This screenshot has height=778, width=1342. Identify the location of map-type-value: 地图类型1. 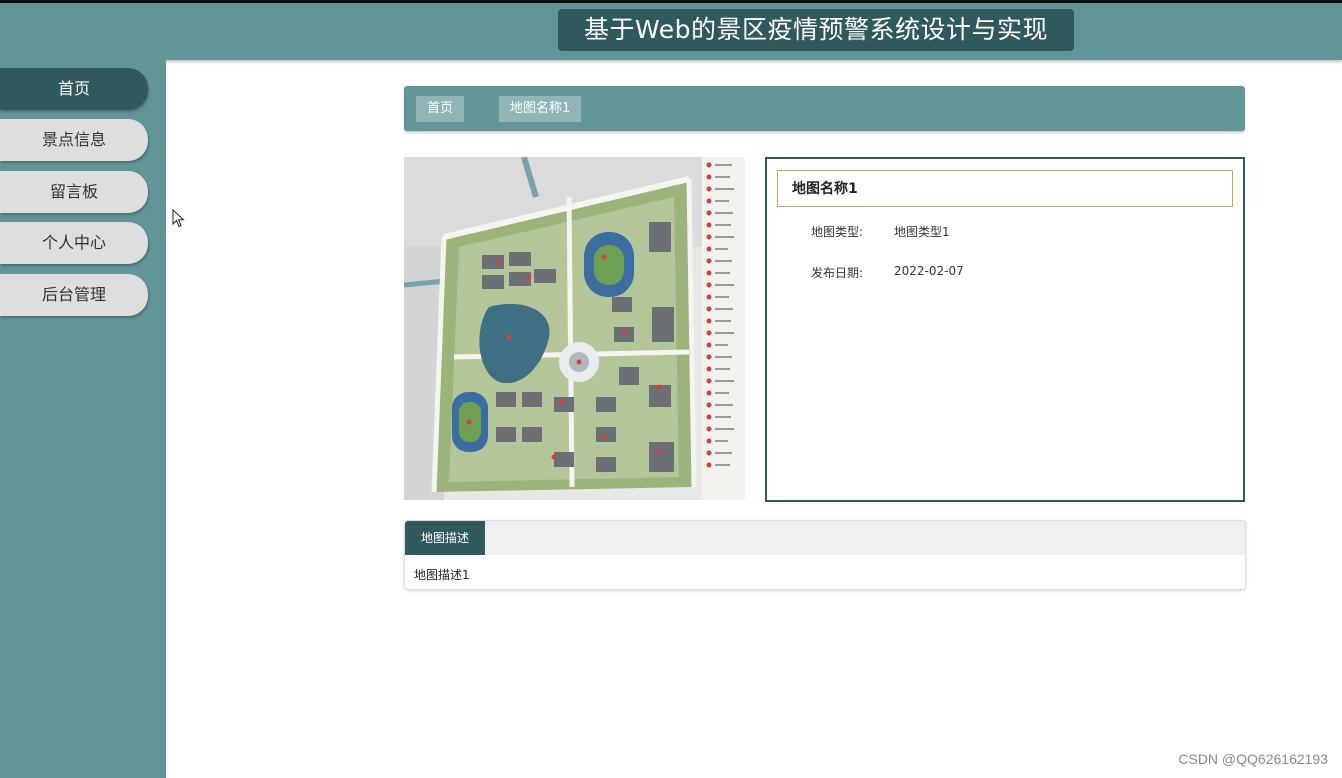
(922, 232).